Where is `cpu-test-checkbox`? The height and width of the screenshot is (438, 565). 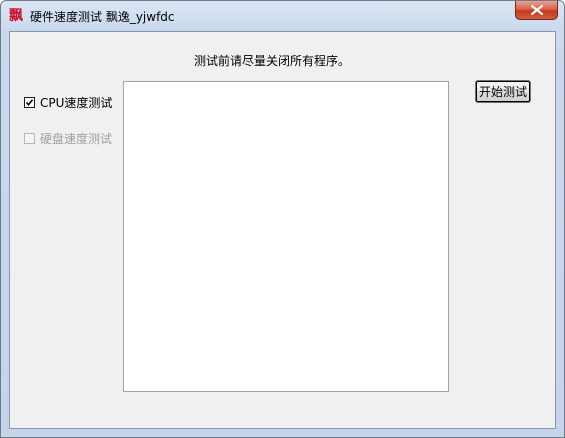
cpu-test-checkbox is located at coordinates (29, 102).